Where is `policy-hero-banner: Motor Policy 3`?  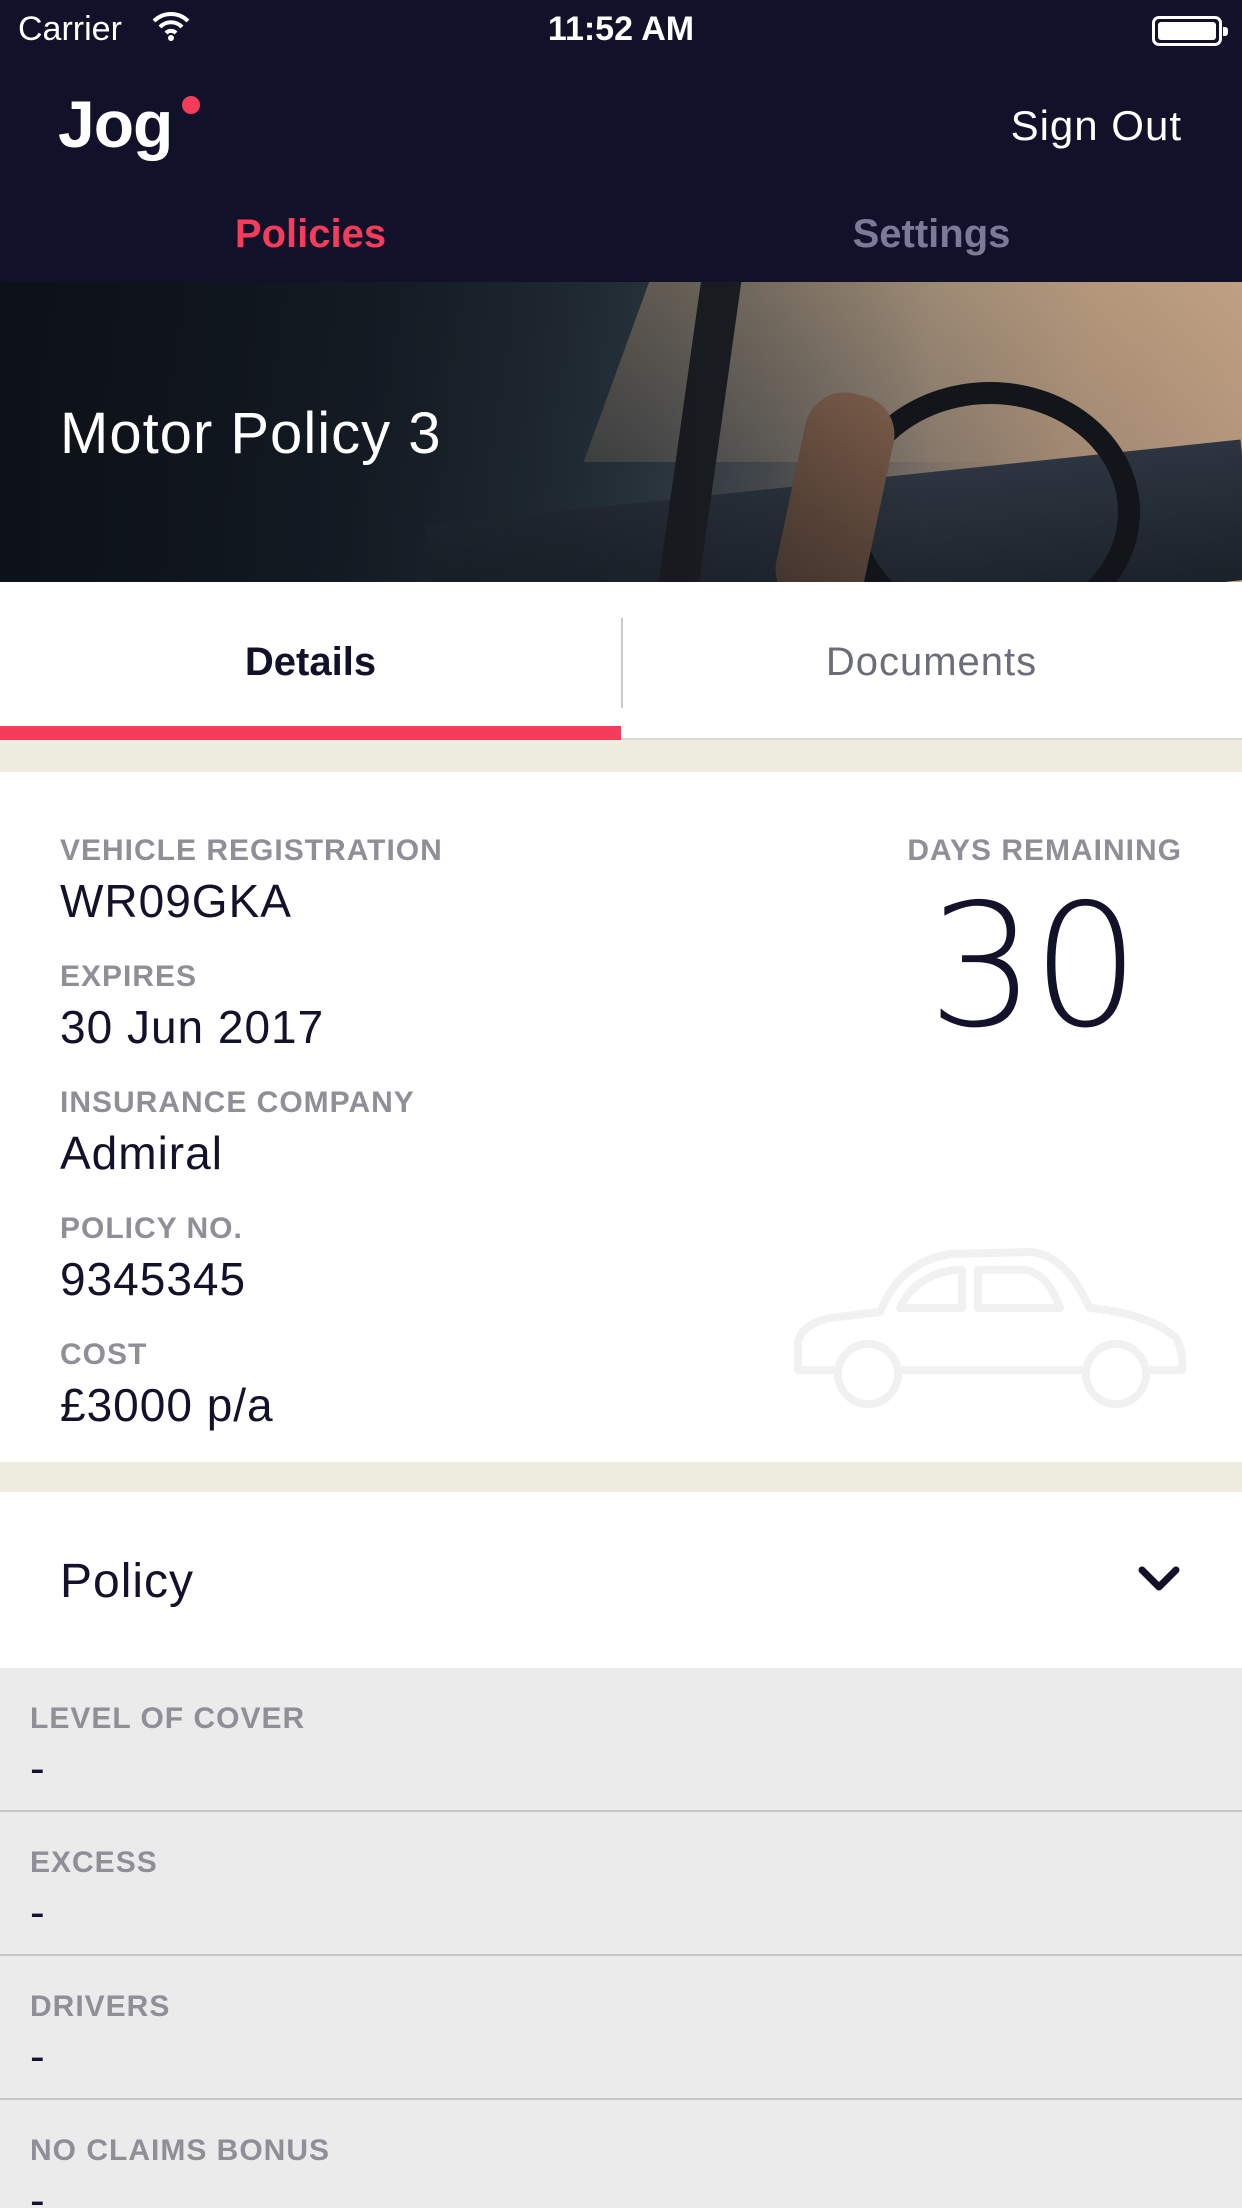
policy-hero-banner: Motor Policy 3 is located at coordinates (621, 432).